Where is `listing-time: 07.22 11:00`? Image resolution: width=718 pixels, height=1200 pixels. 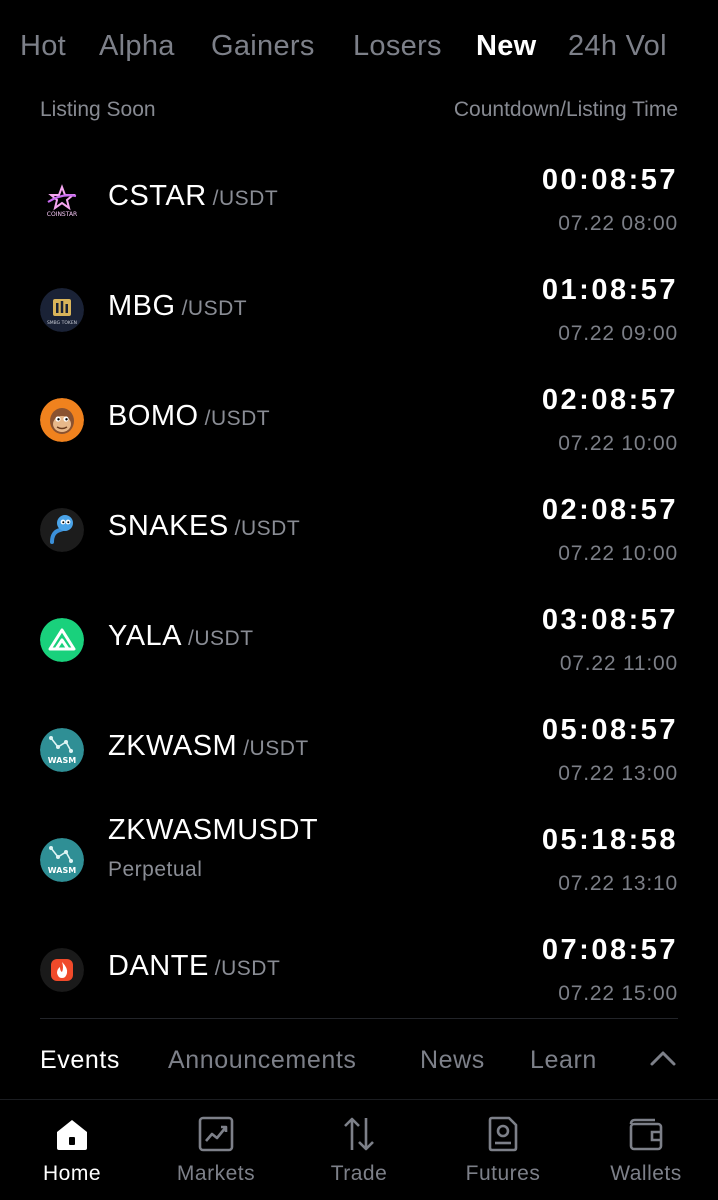
listing-time: 07.22 11:00 is located at coordinates (618, 663).